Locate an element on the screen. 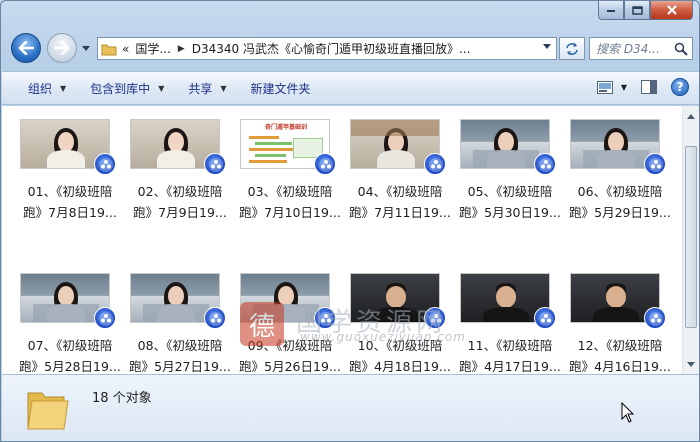 The image size is (700, 442). new-folder-label: 新建文件夹 is located at coordinates (280, 88).